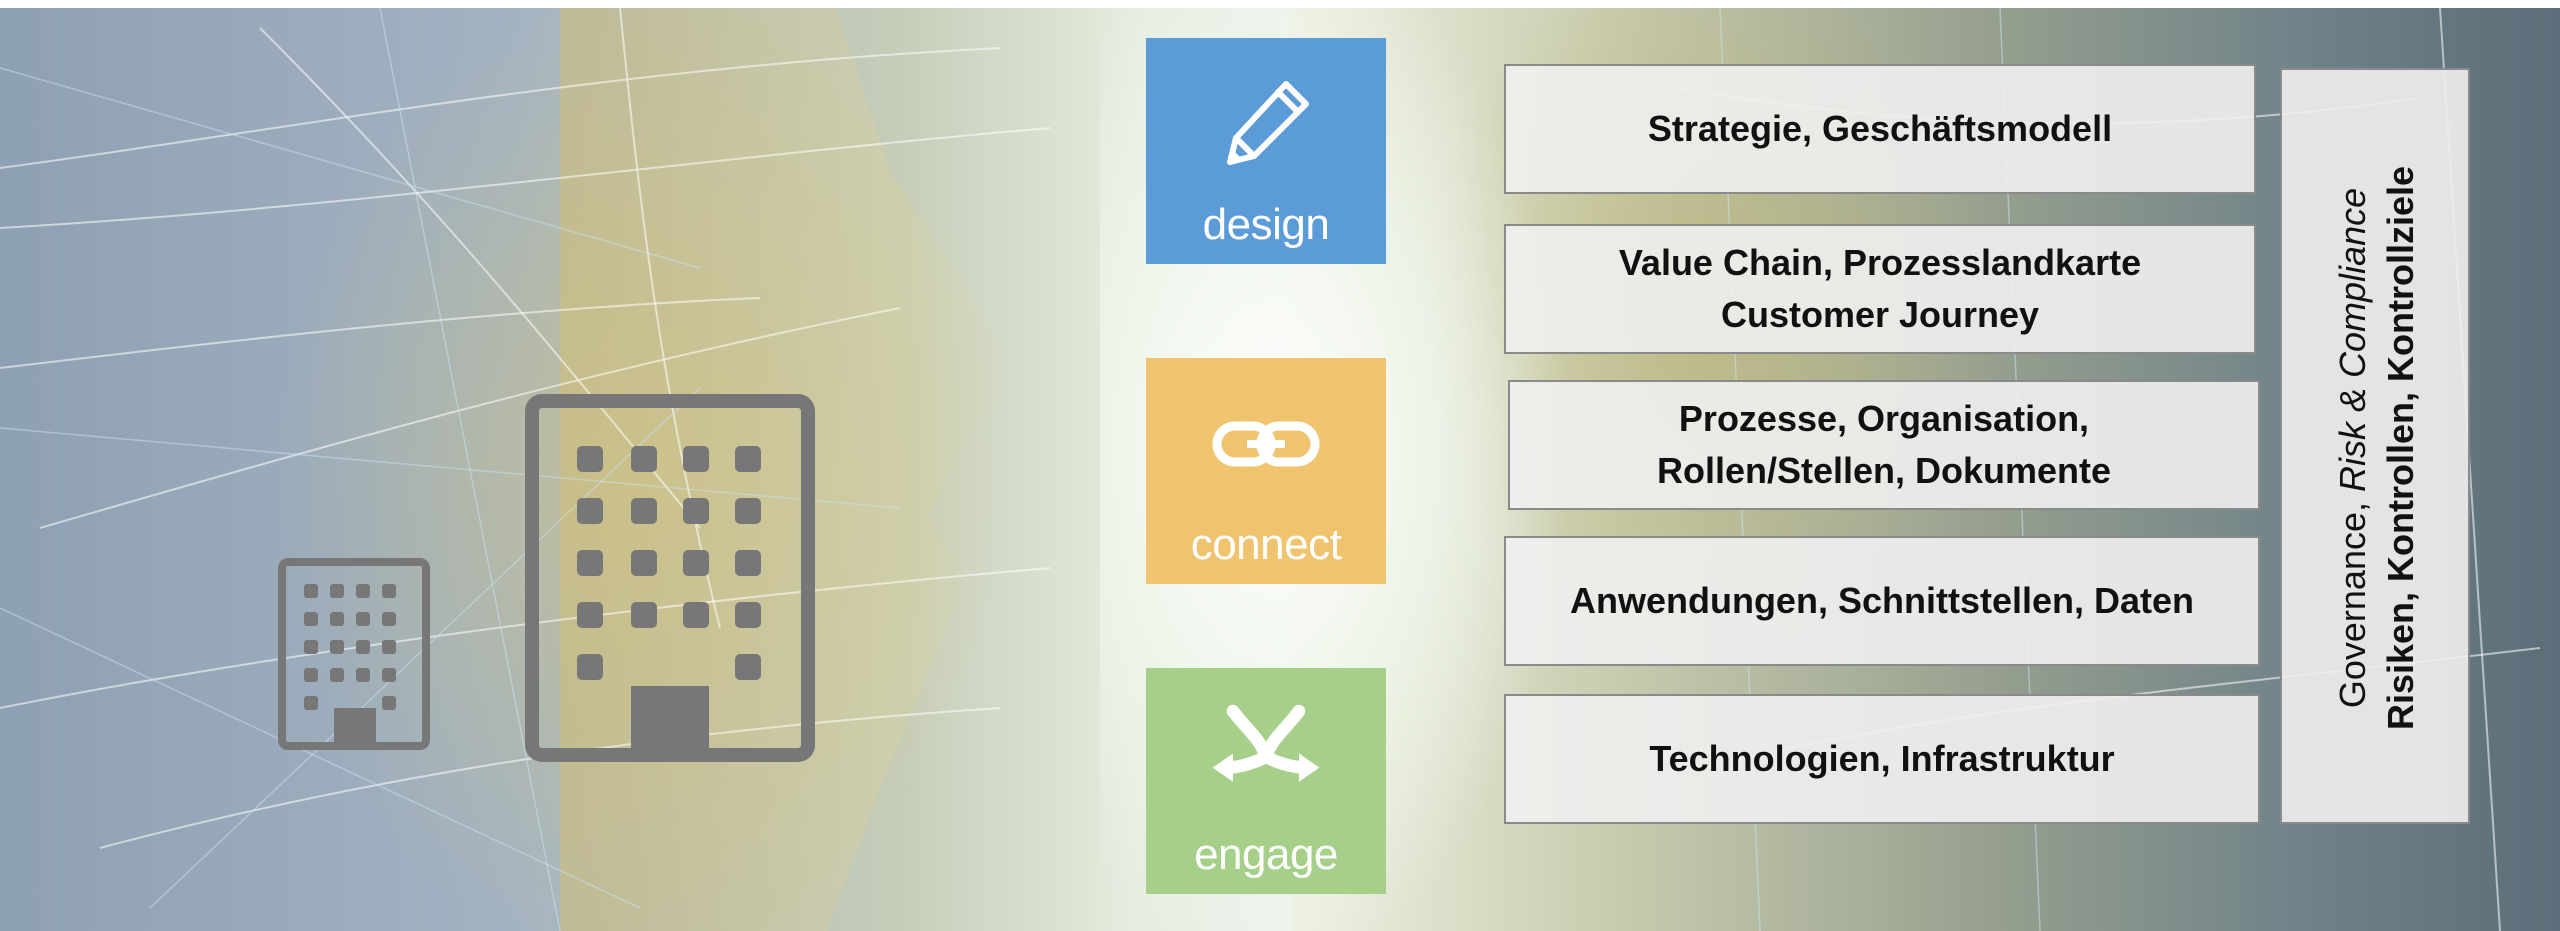 The width and height of the screenshot is (2560, 931). I want to click on pencil-icon, so click(1266, 124).